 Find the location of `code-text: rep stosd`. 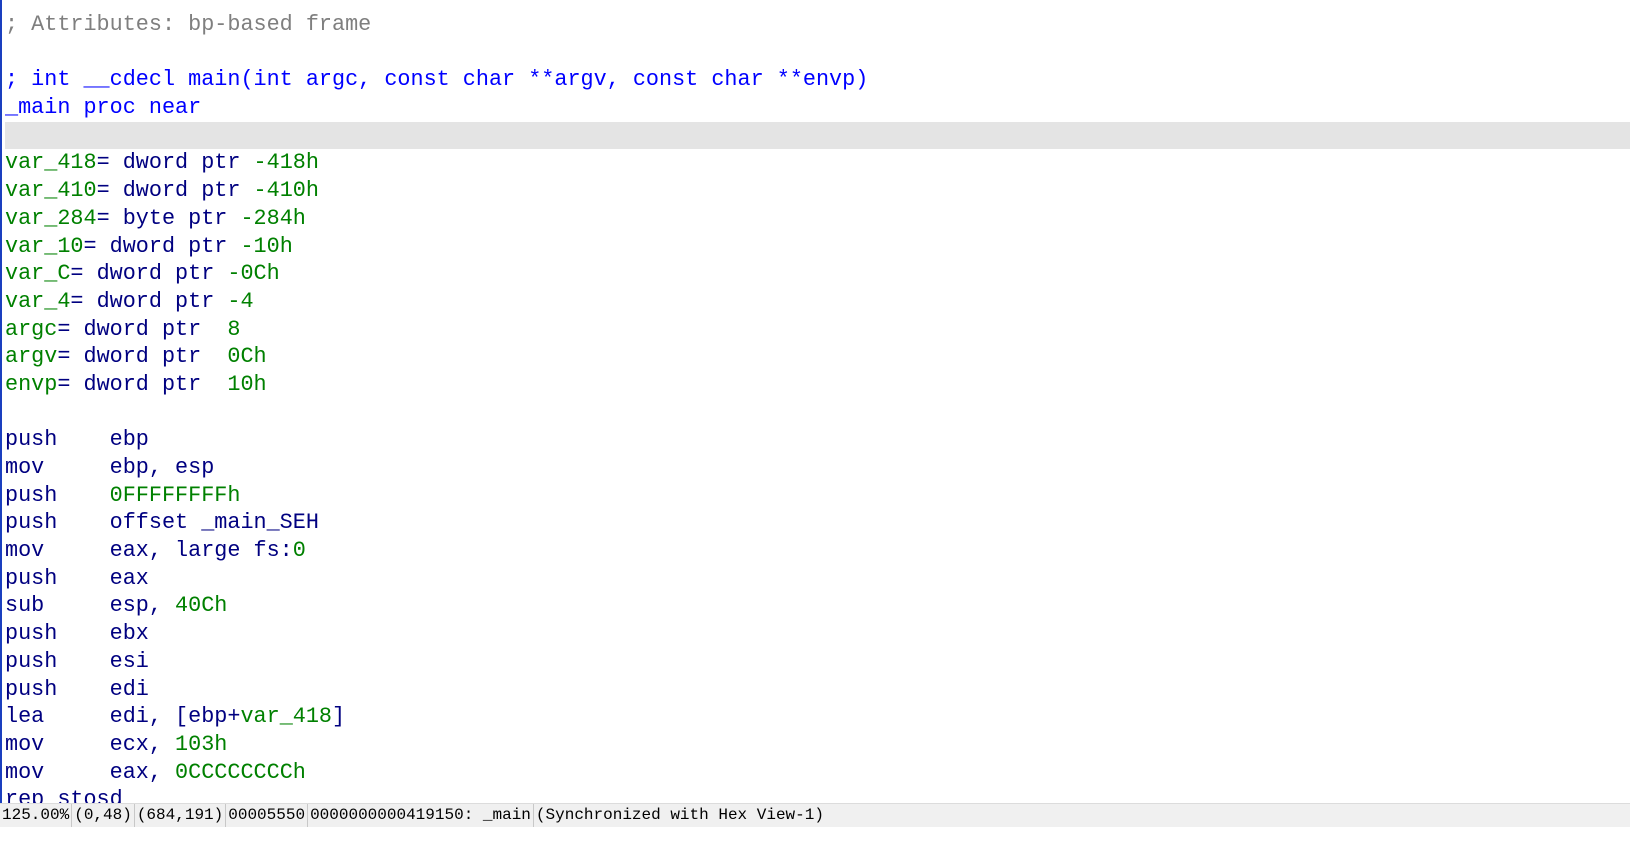

code-text: rep stosd is located at coordinates (64, 795).